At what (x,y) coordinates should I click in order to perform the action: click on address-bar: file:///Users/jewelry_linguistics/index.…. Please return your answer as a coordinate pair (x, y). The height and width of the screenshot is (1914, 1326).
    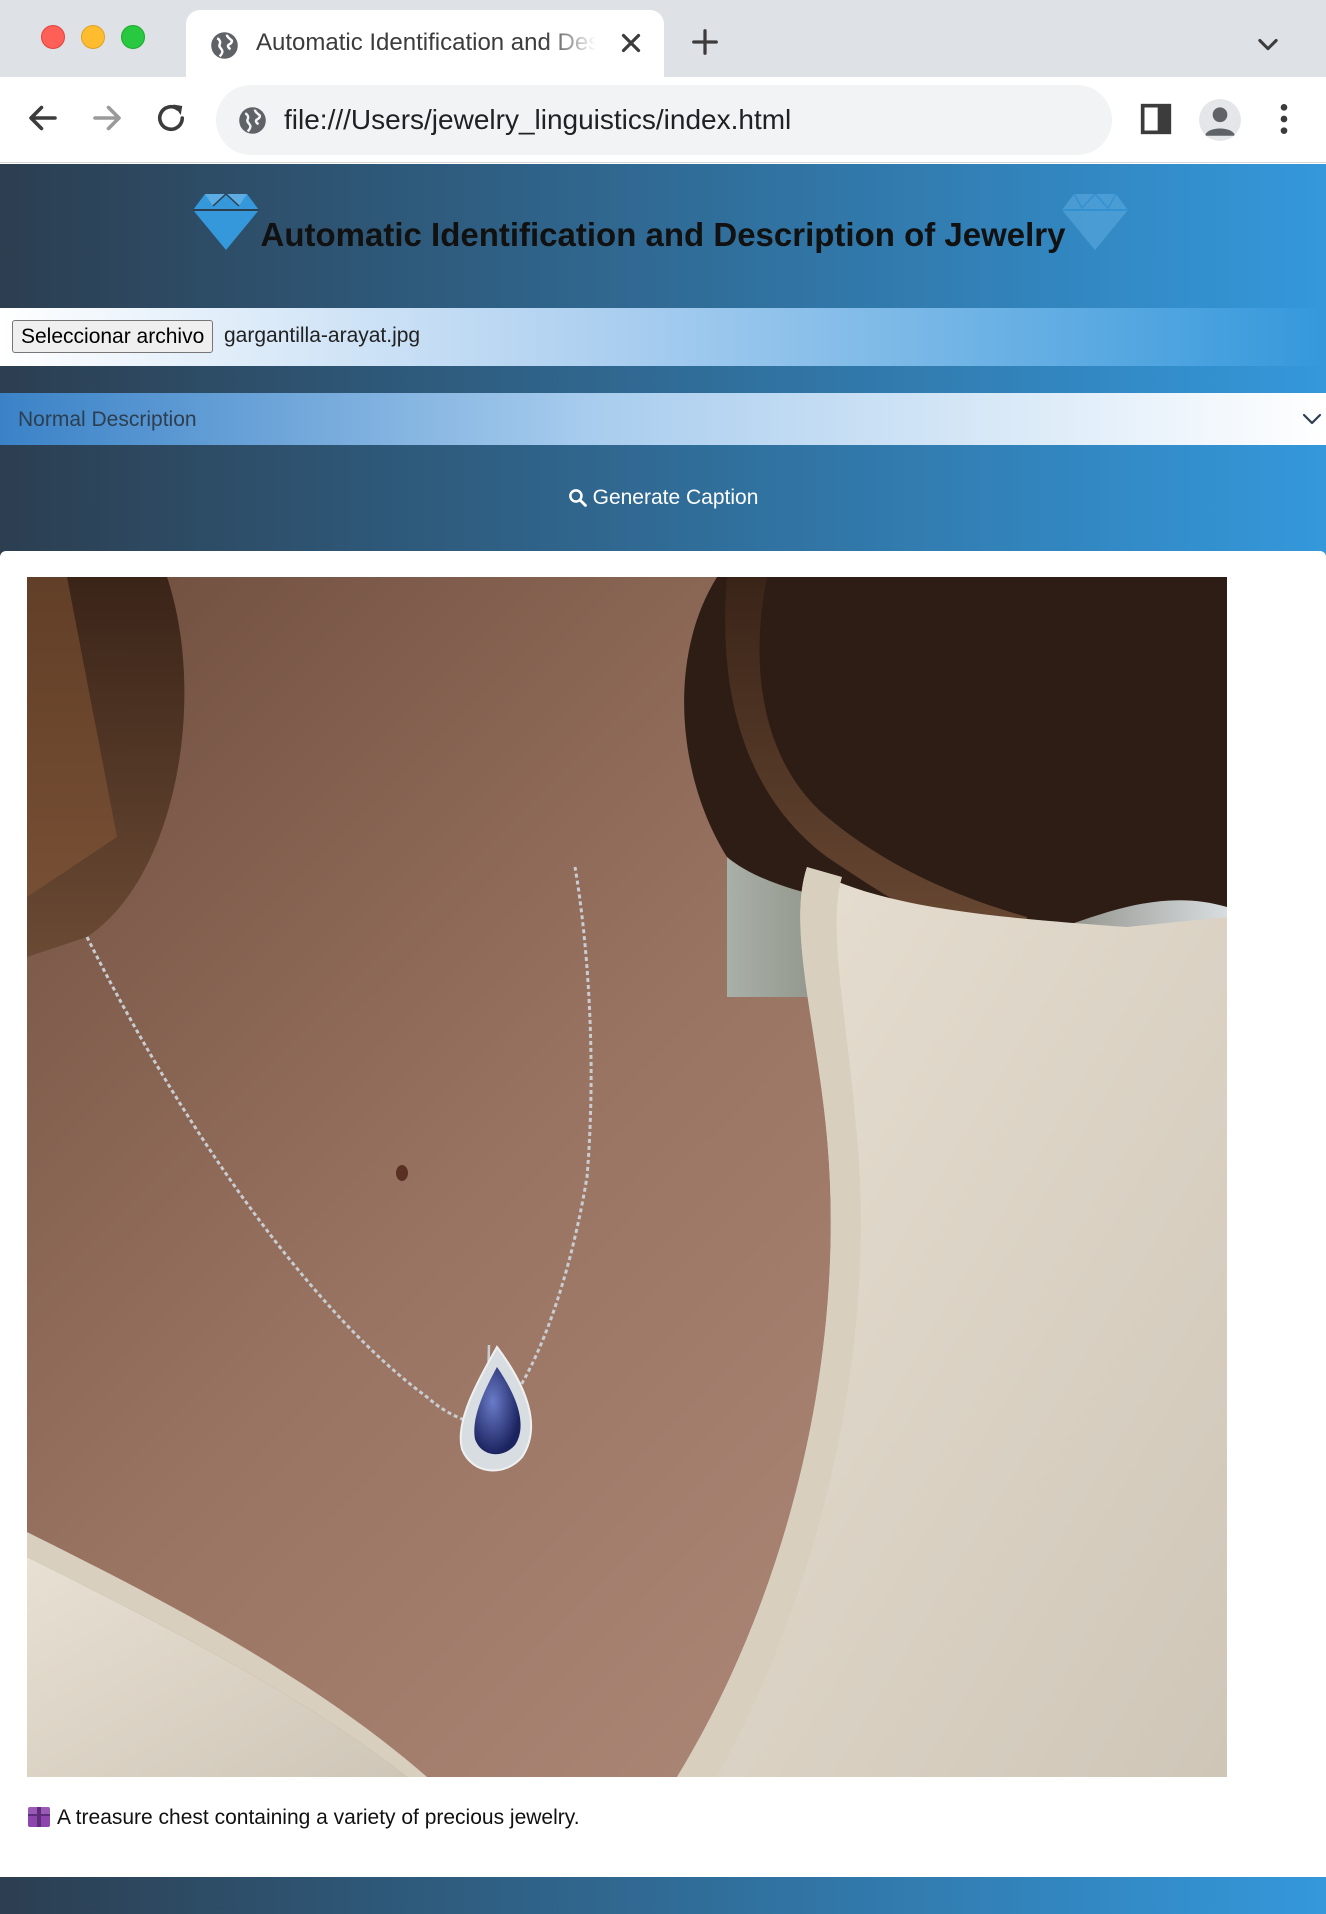
    Looking at the image, I should click on (664, 120).